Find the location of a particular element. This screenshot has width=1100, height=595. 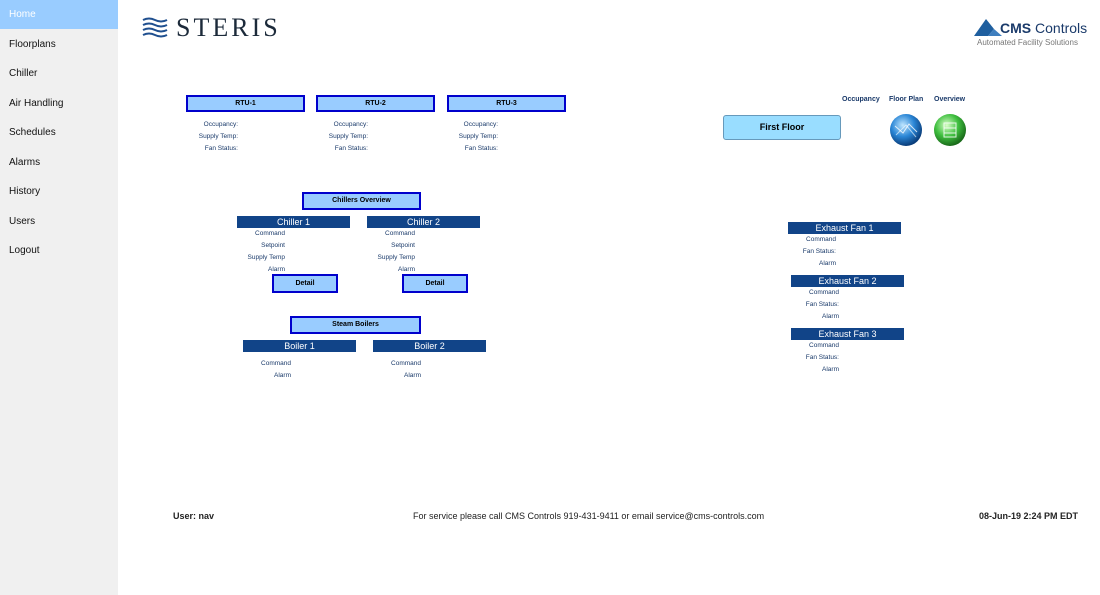

rtu-1-button: RTU-1 is located at coordinates (245, 103).